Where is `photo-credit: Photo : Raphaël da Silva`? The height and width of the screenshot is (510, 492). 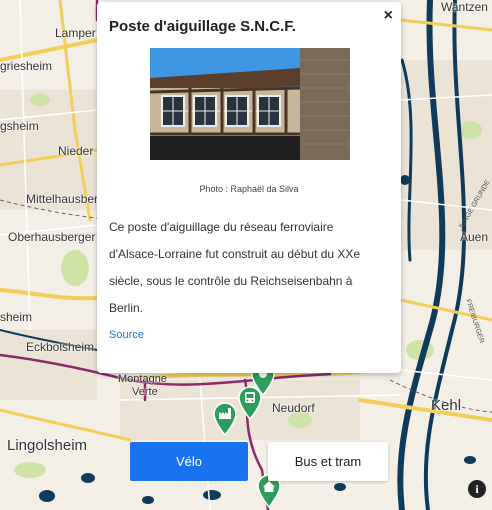
photo-credit: Photo : Raphaël da Silva is located at coordinates (249, 189).